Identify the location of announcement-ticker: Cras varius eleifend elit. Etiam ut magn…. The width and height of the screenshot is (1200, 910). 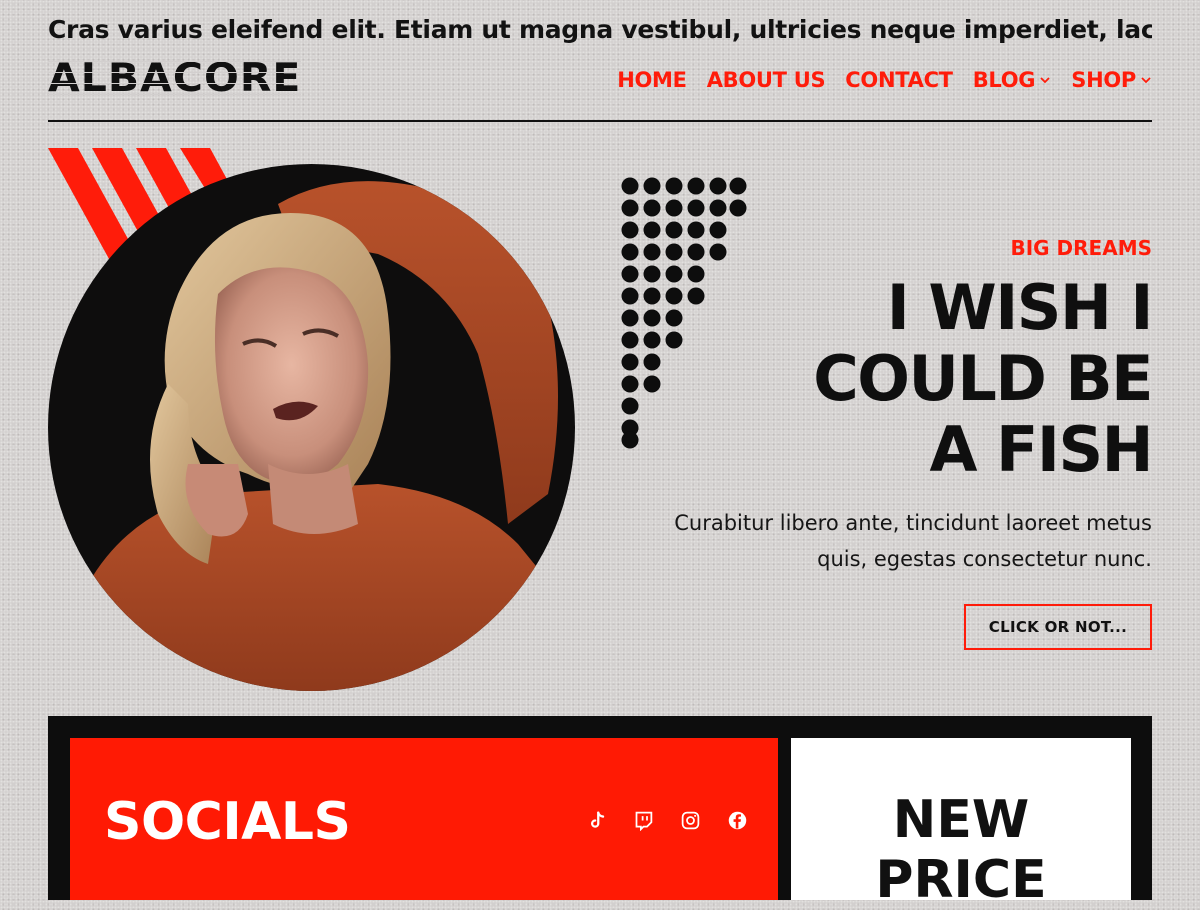
(600, 29).